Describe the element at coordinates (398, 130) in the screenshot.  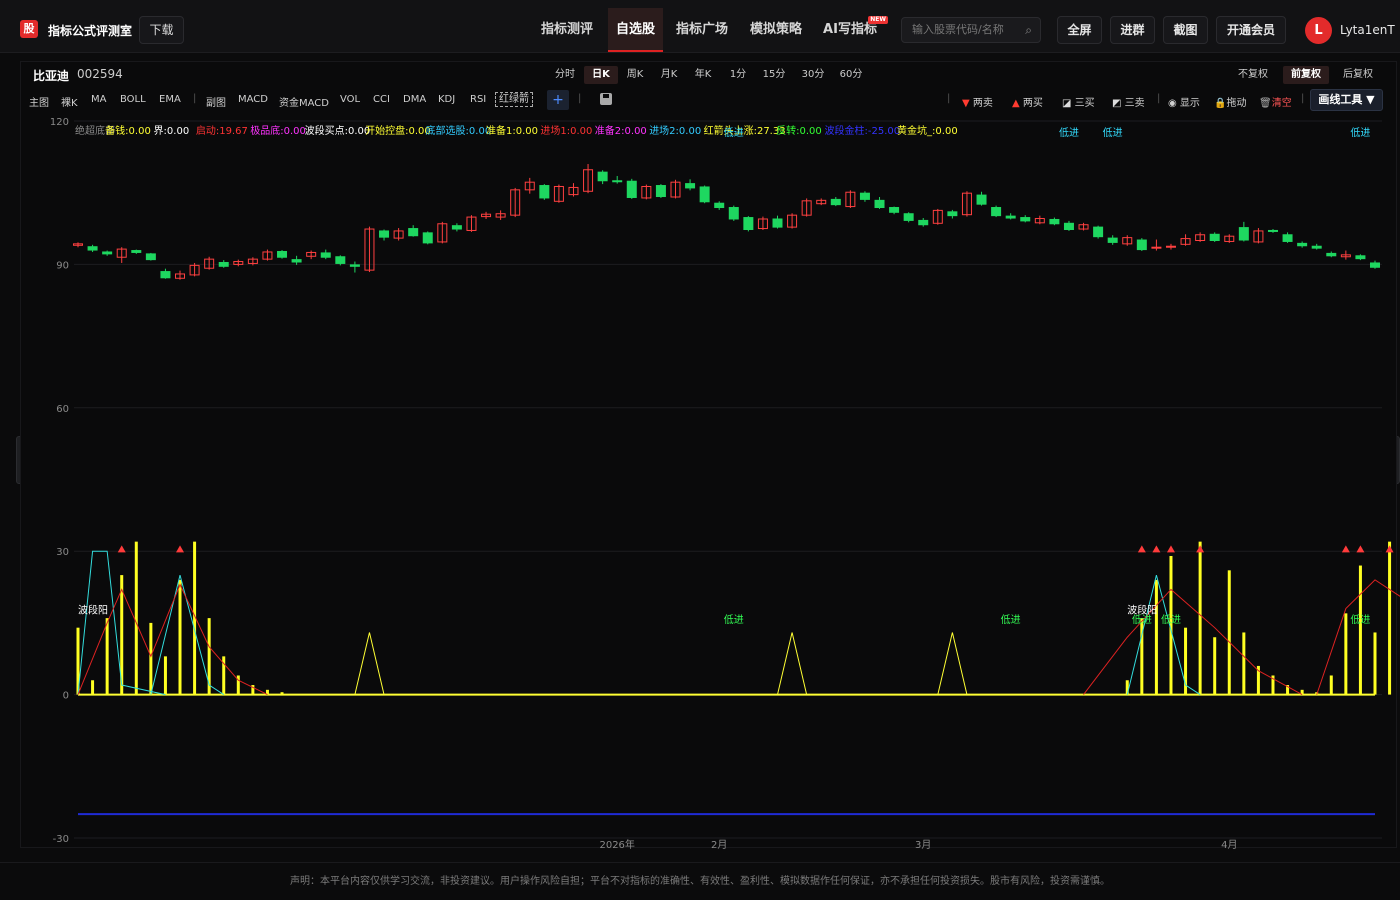
I see `legend-item: 开始控盘:0.00` at that location.